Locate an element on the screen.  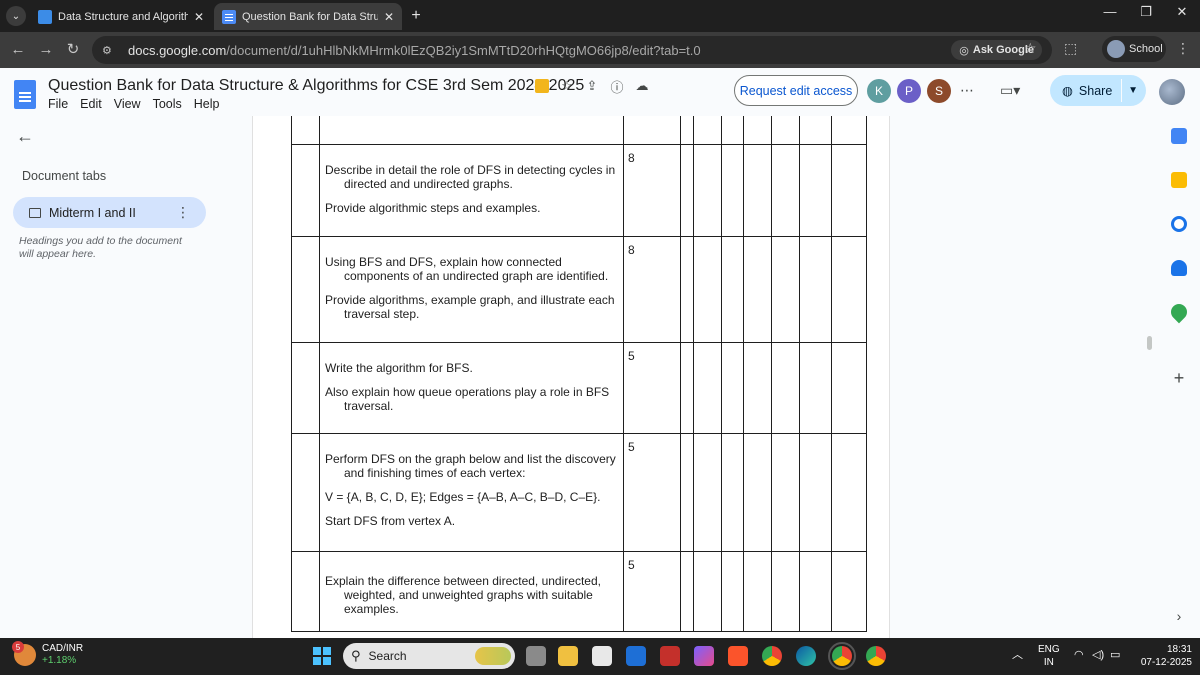
account-avatar is located at coordinates (1172, 92).